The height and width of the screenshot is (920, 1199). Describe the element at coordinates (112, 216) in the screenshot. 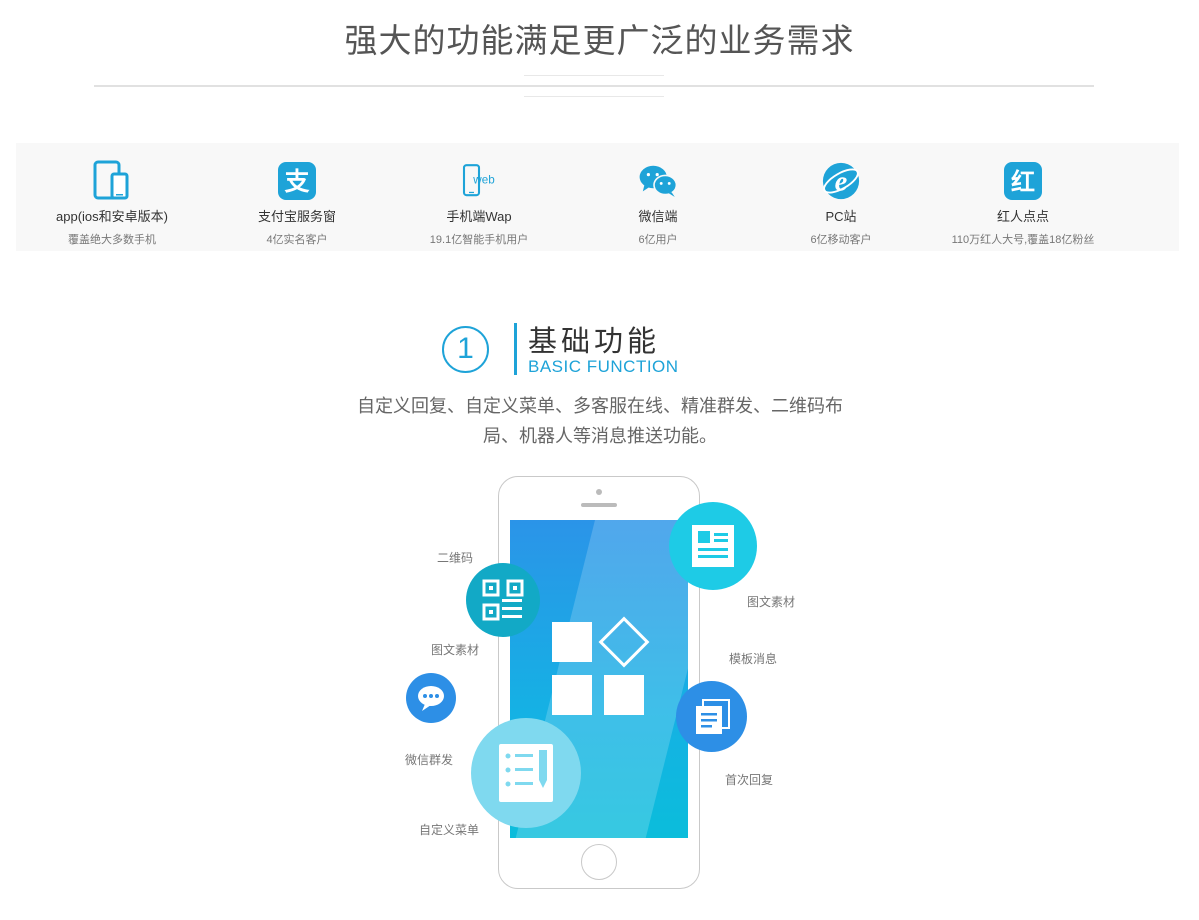

I see `platform-name: app(ios和安卓版本)` at that location.